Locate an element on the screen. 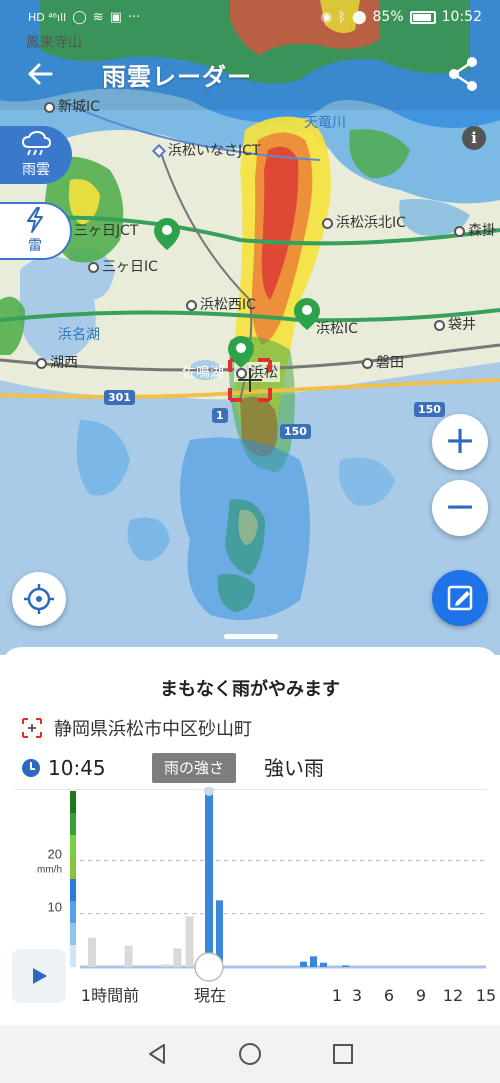  edit-button is located at coordinates (460, 598).